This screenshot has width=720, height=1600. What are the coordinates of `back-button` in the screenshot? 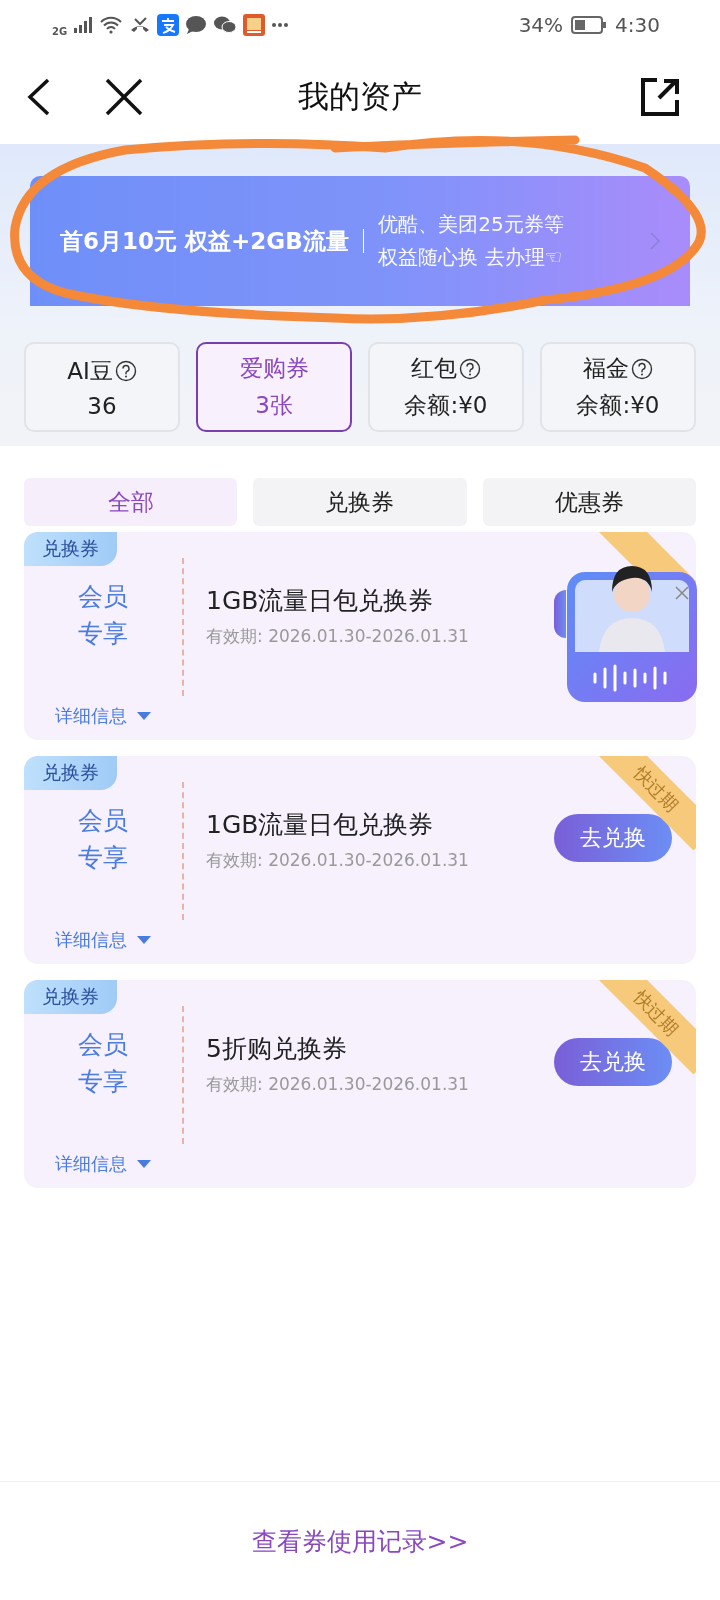 It's located at (39, 97).